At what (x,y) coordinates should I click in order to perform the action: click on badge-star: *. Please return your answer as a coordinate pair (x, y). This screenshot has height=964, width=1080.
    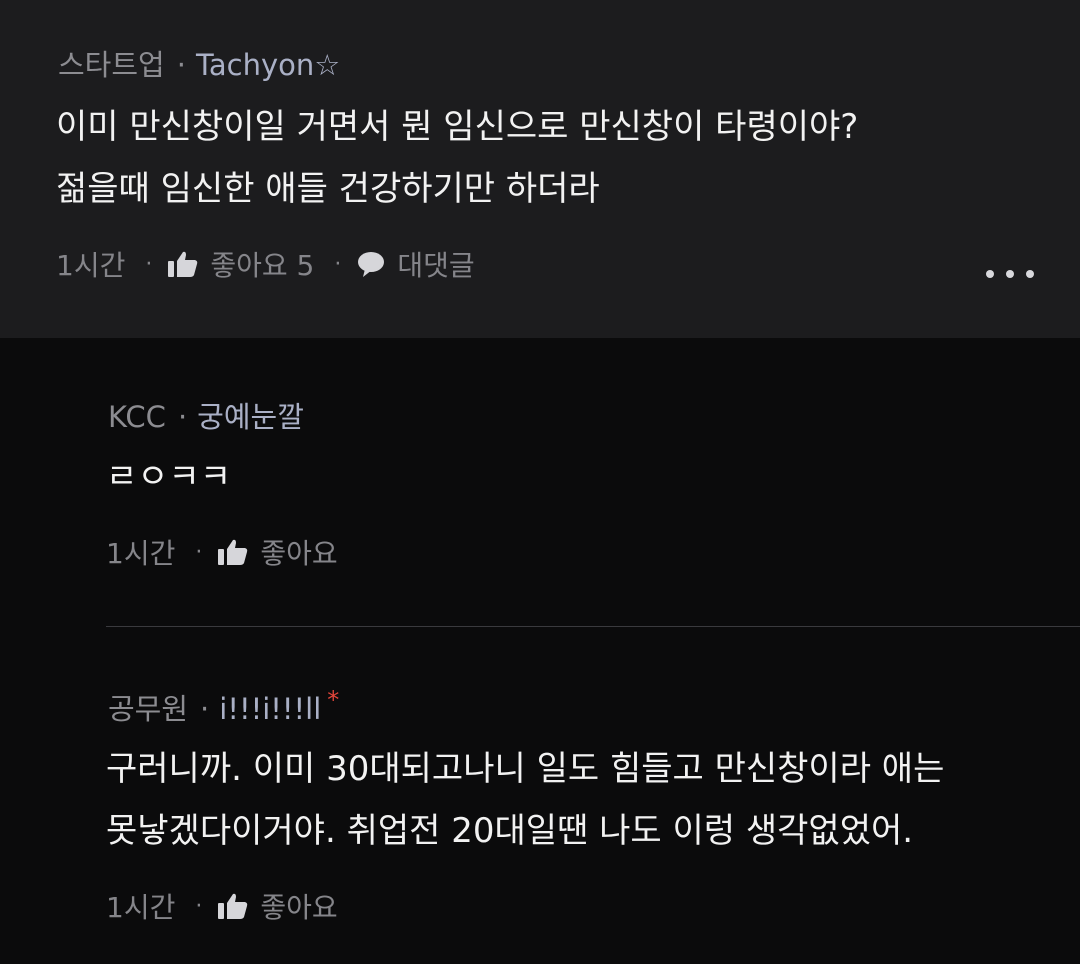
    Looking at the image, I should click on (333, 700).